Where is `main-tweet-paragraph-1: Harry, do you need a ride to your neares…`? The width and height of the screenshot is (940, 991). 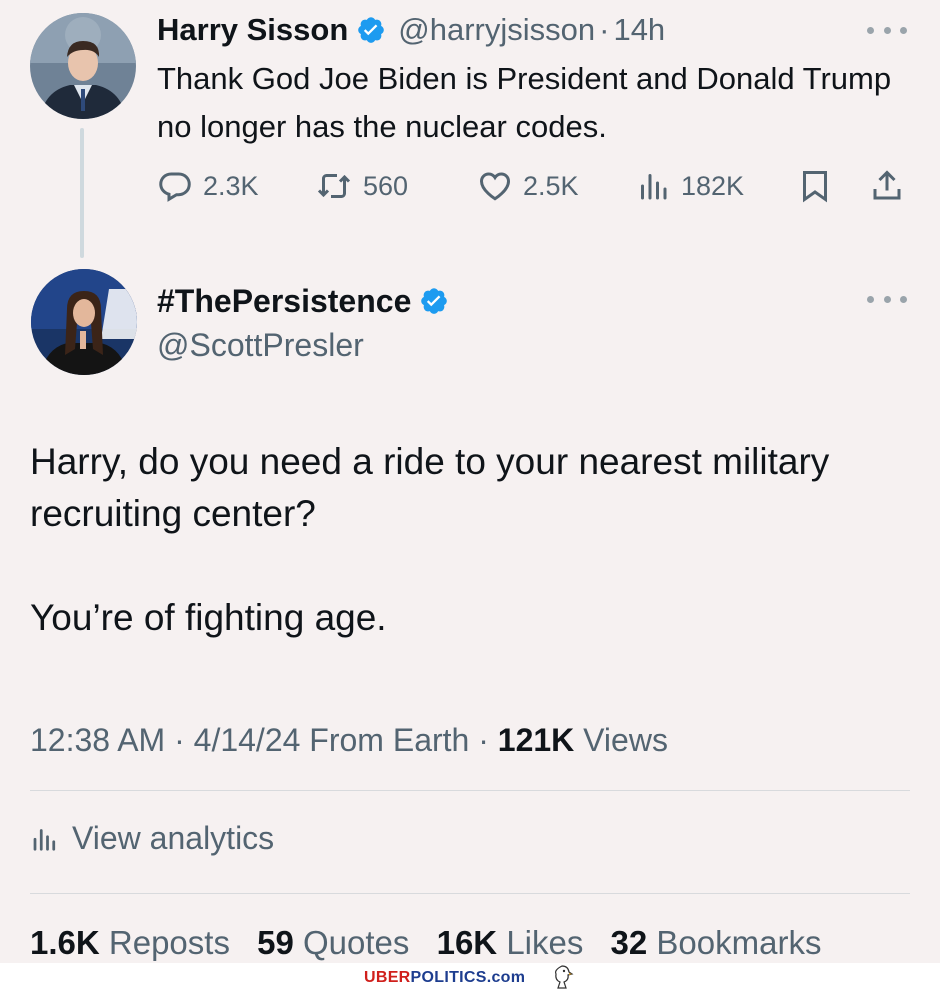
main-tweet-paragraph-1: Harry, do you need a ride to your neares… is located at coordinates (430, 487).